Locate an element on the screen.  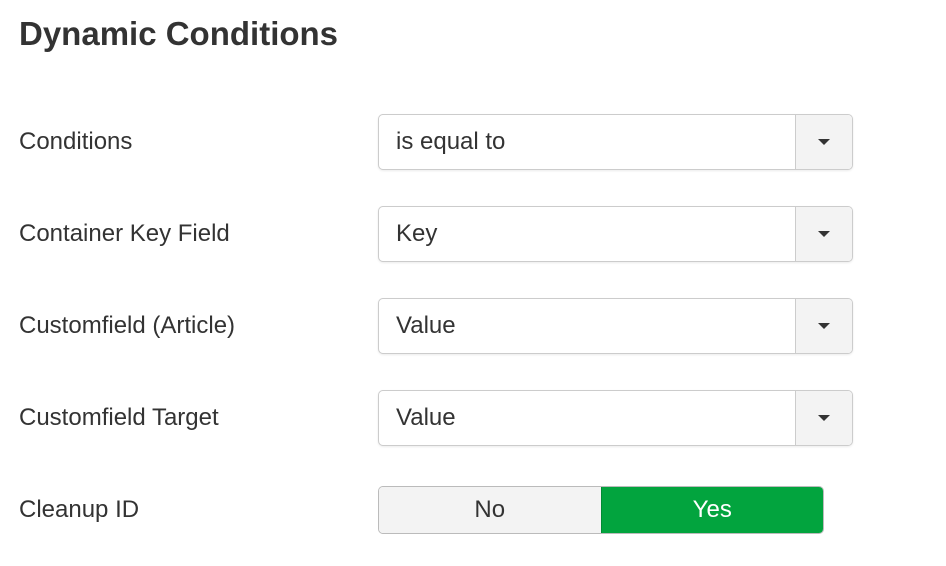
form-row-container-key-field: Container Key Field Key is located at coordinates (473, 234).